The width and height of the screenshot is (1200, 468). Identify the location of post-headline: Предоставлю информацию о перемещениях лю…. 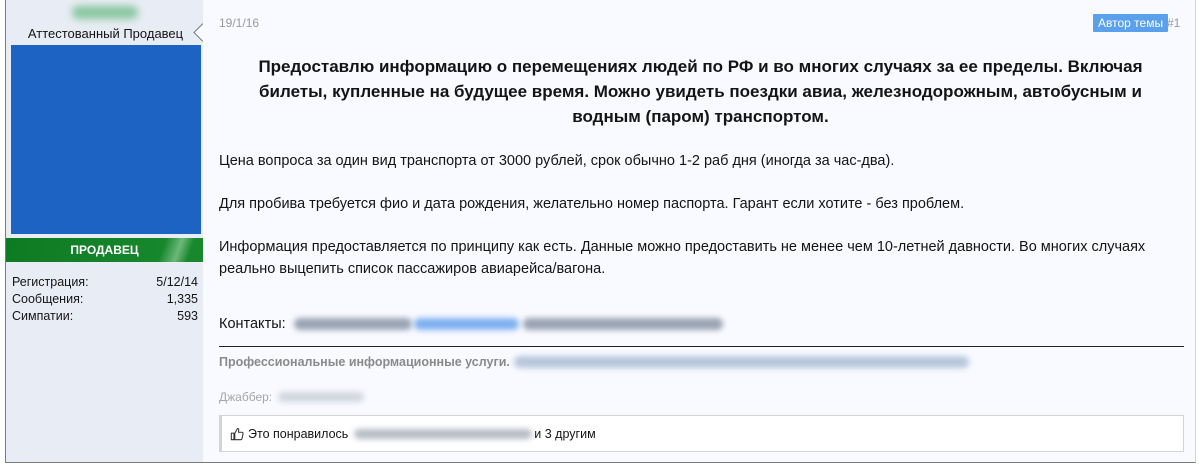
(700, 91).